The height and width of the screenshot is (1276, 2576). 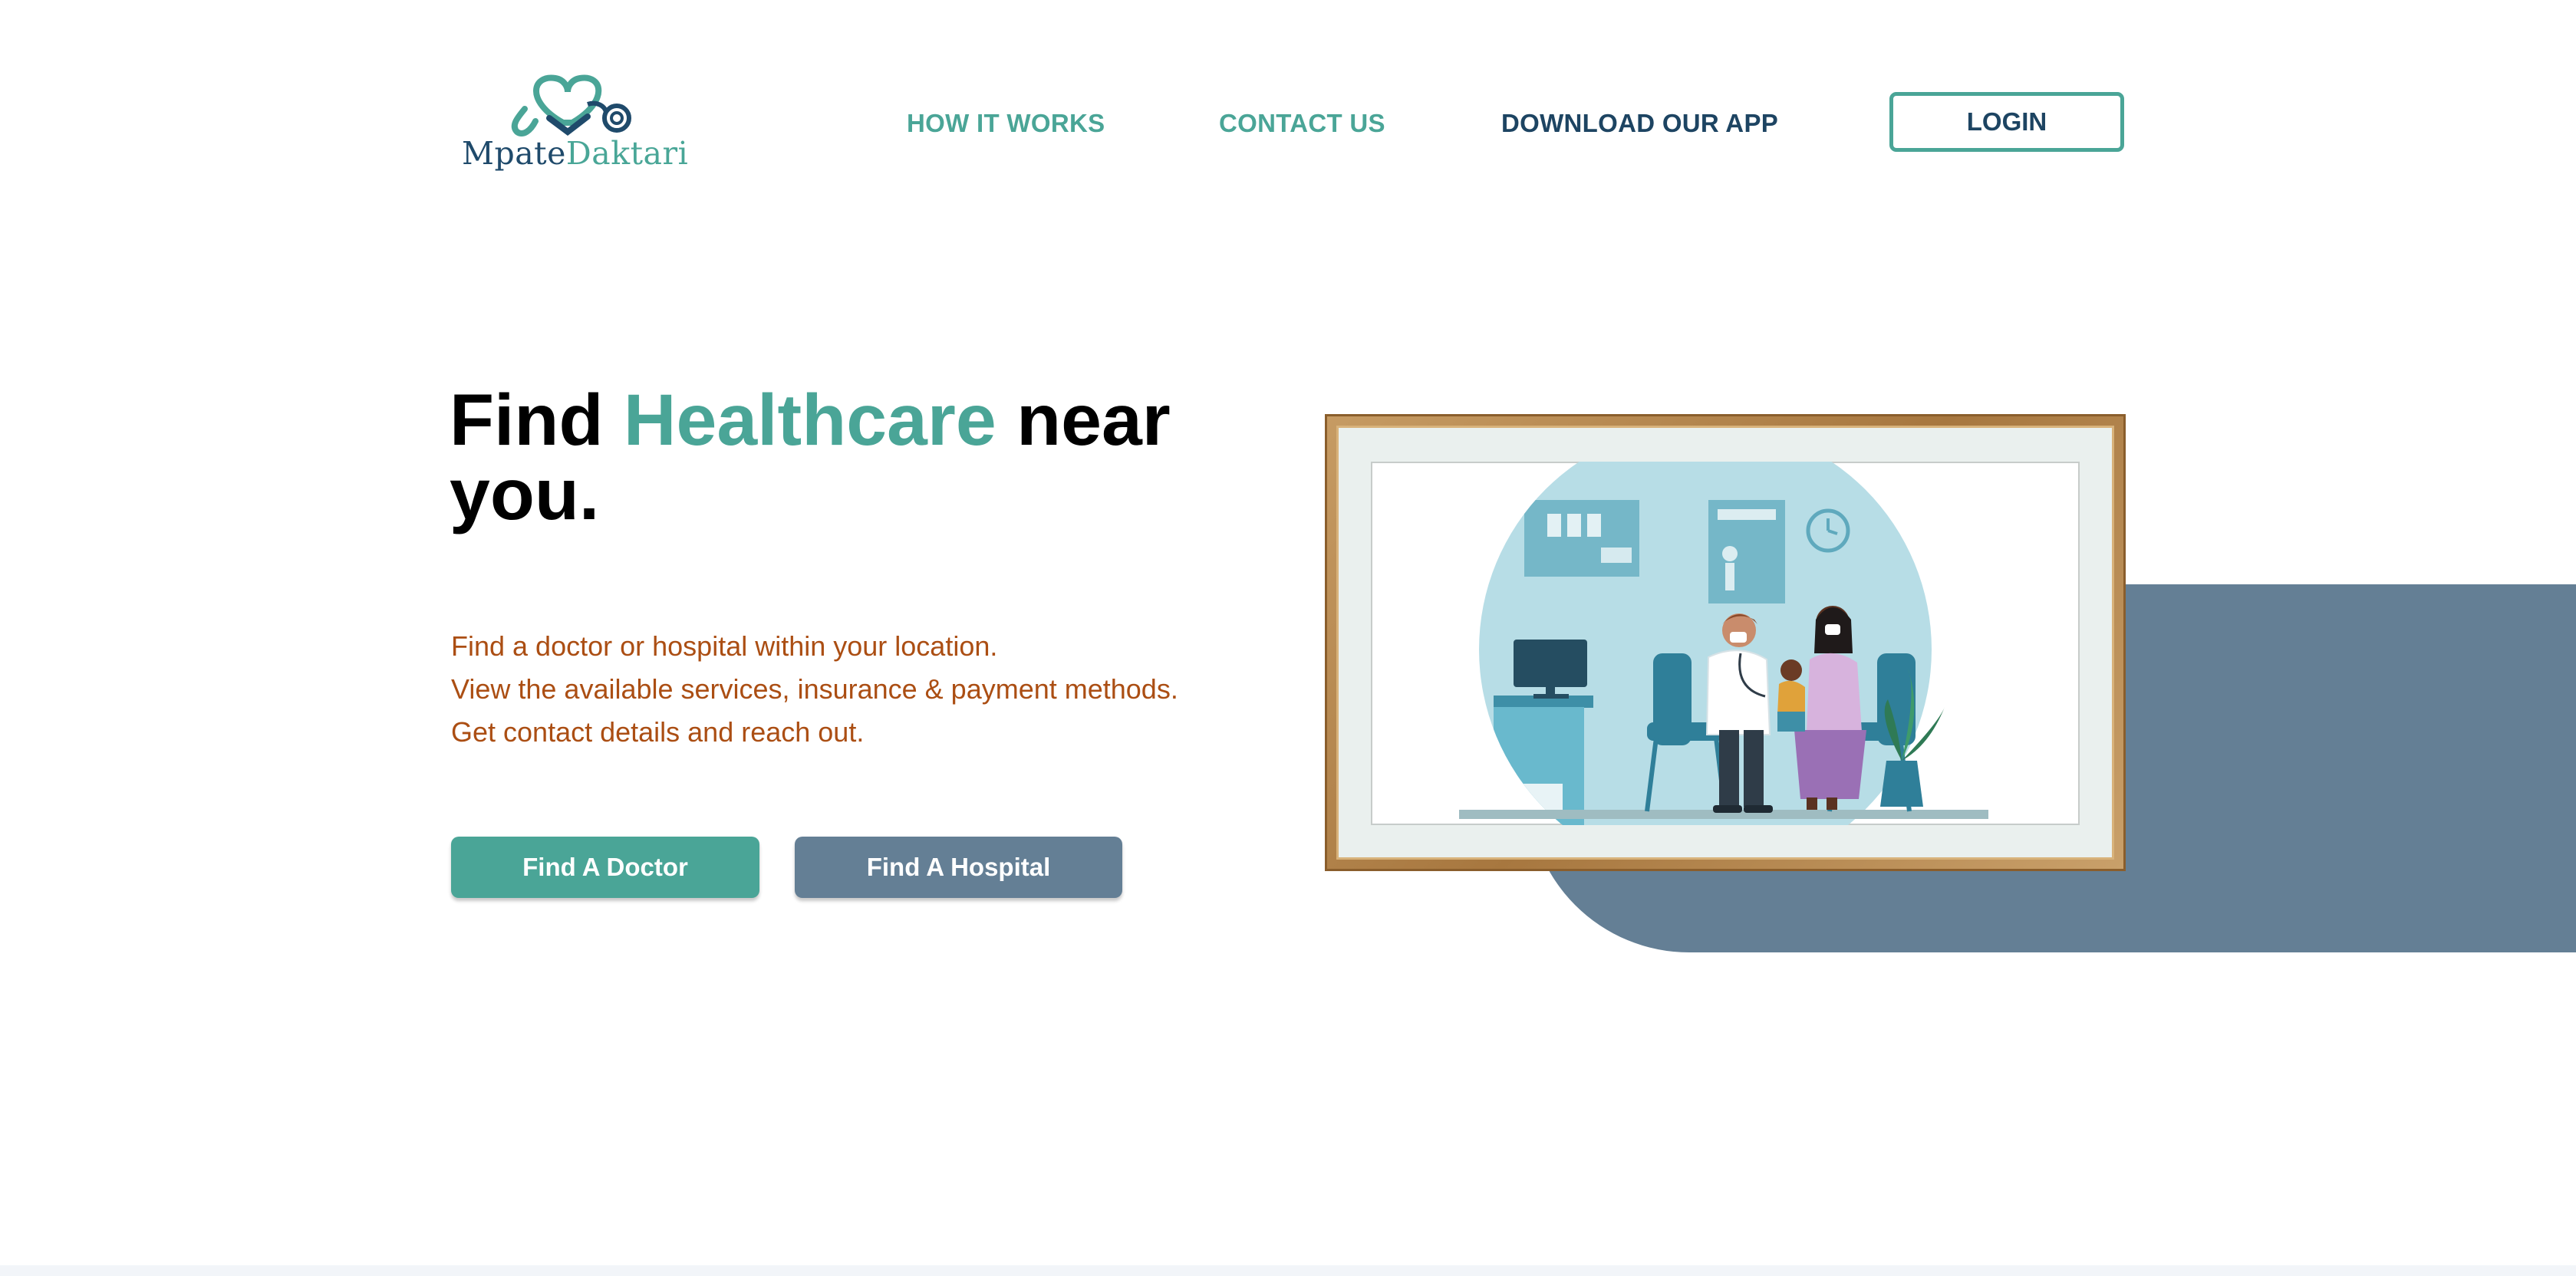 I want to click on picture-mat, so click(x=1725, y=643).